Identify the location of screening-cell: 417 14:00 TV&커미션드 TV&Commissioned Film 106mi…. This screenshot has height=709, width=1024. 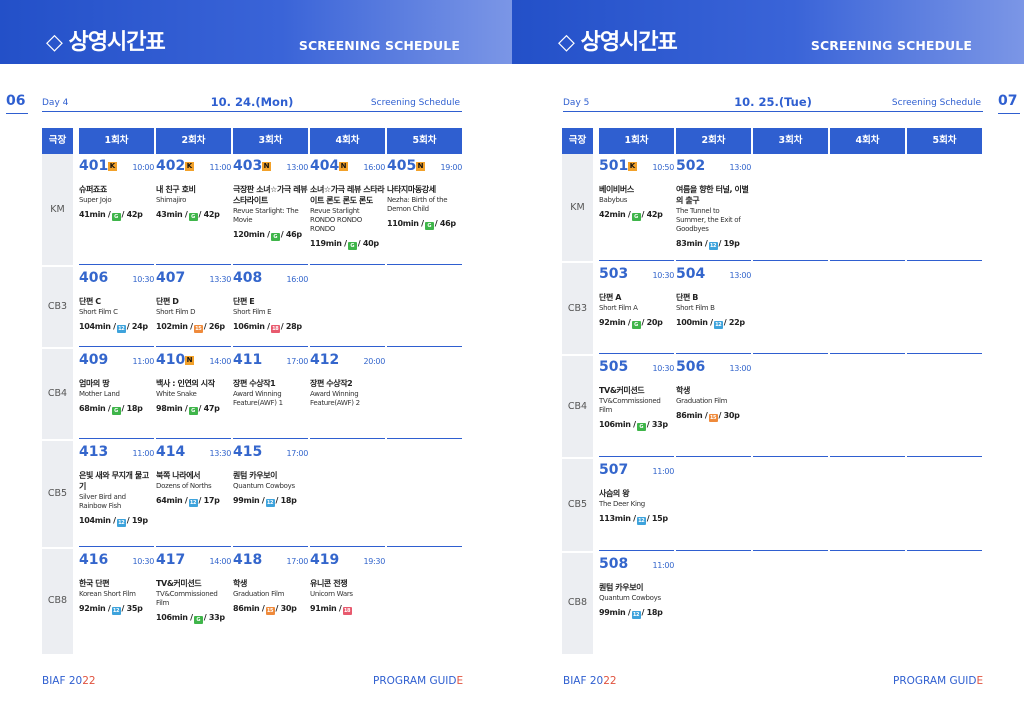
(193, 588).